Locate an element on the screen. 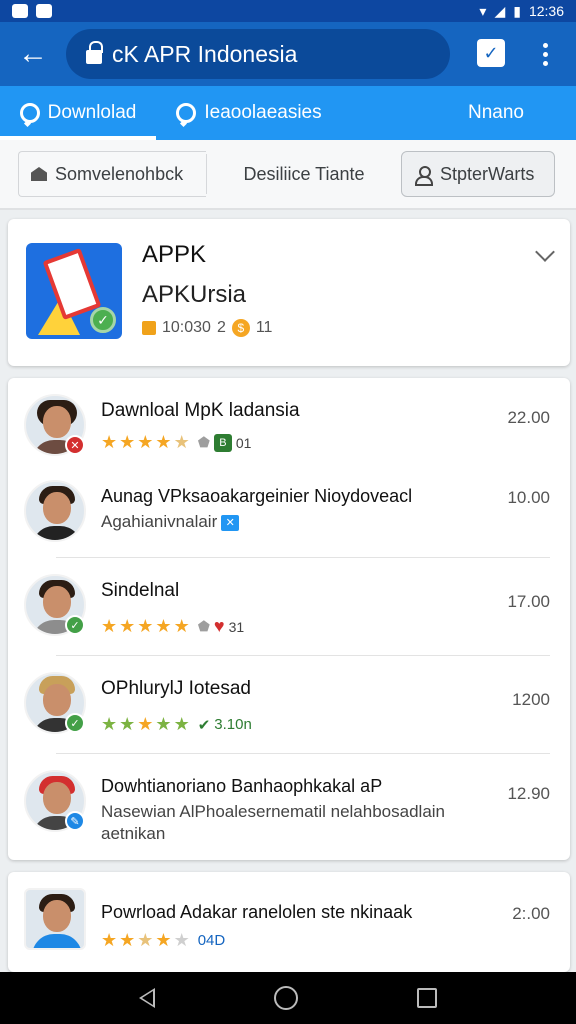  person-icon is located at coordinates (423, 175).